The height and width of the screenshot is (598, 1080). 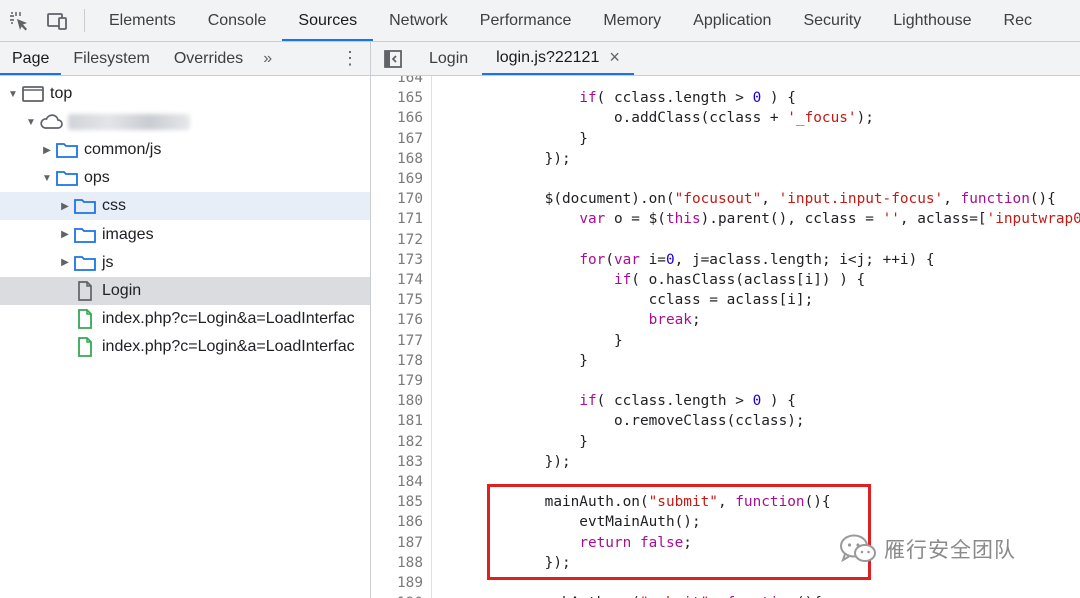 I want to click on tree-item: ▼, so click(x=185, y=122).